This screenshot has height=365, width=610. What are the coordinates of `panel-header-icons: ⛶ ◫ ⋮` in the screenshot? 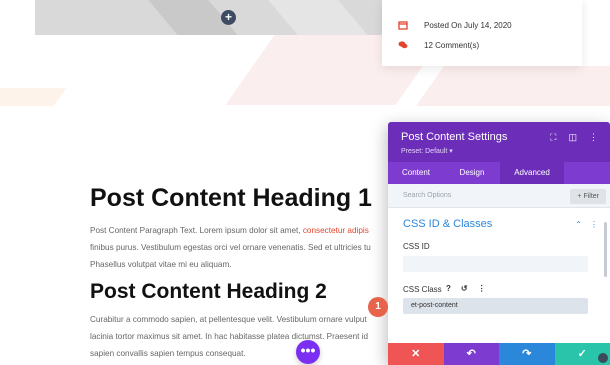 It's located at (574, 137).